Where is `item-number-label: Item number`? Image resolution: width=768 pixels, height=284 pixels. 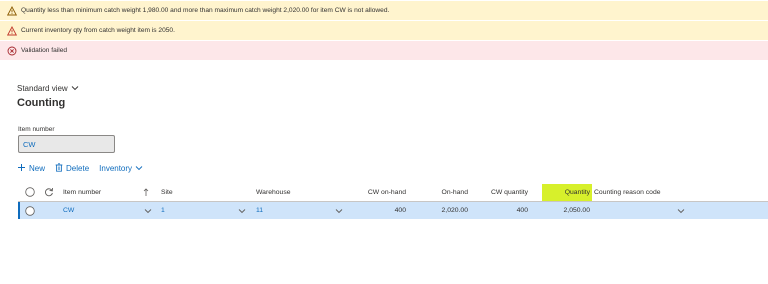 item-number-label: Item number is located at coordinates (36, 129).